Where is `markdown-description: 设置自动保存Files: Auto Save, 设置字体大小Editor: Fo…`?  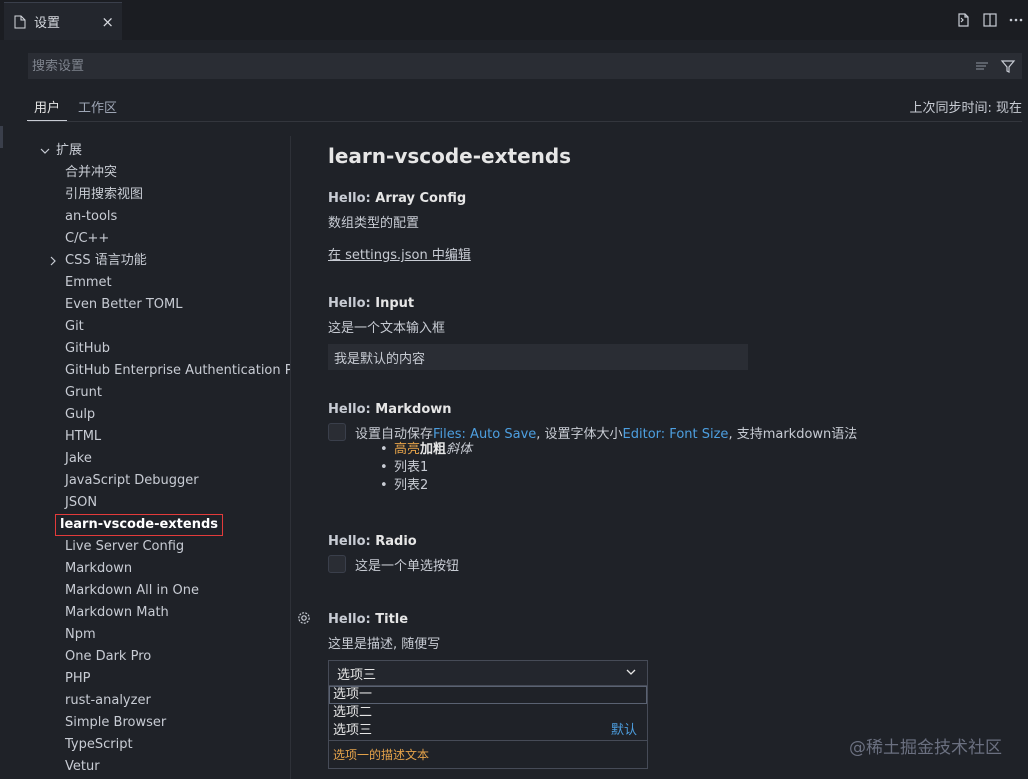
markdown-description: 设置自动保存Files: Auto Save, 设置字体大小Editor: Fo… is located at coordinates (606, 434).